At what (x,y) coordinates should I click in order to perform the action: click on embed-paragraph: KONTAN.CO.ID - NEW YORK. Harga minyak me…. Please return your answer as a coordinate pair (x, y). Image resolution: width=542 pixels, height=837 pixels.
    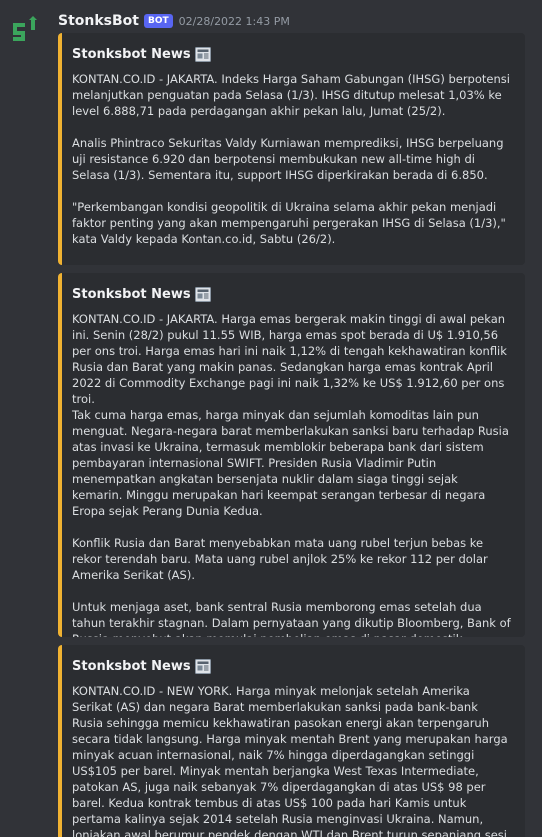
    Looking at the image, I should click on (290, 760).